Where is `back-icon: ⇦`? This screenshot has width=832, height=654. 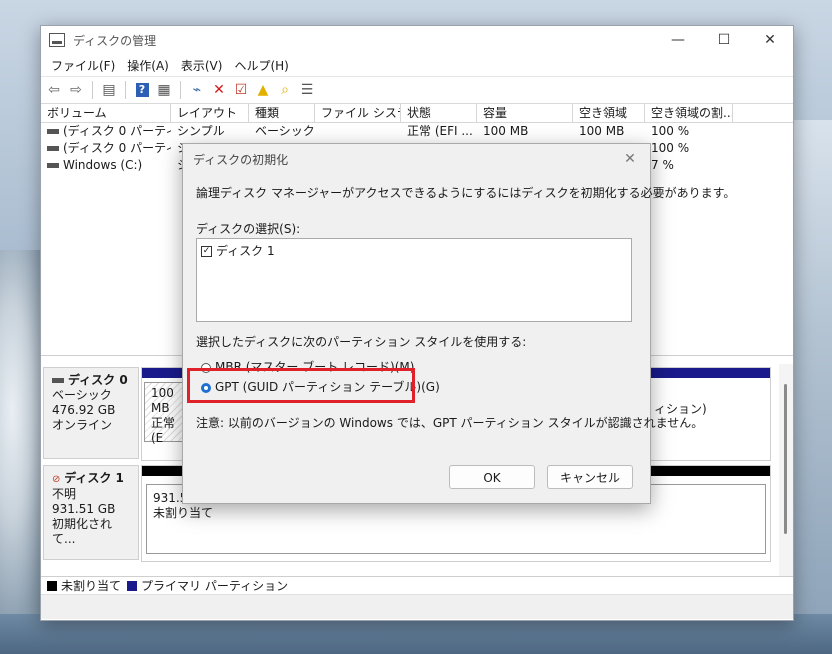 back-icon: ⇦ is located at coordinates (54, 90).